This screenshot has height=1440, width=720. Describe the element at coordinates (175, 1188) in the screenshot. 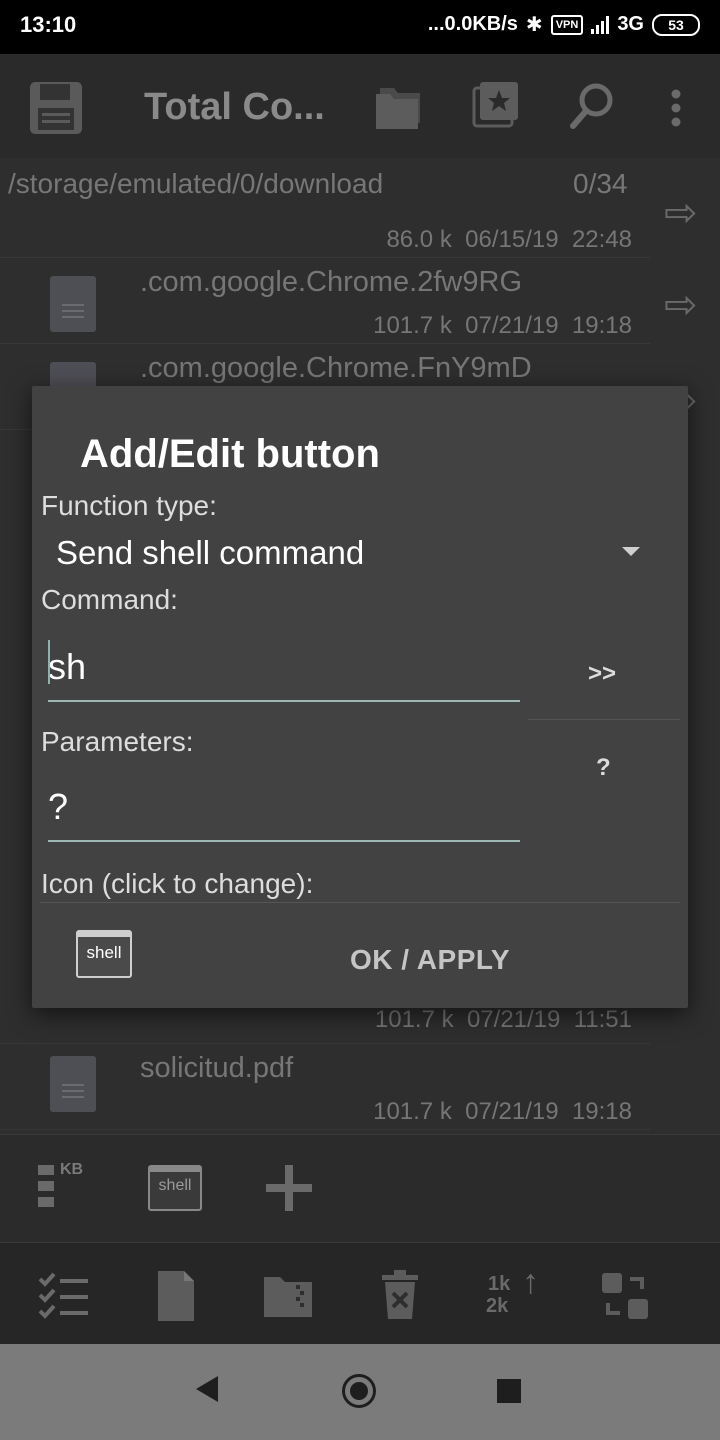

I see `shell-button: shell` at that location.